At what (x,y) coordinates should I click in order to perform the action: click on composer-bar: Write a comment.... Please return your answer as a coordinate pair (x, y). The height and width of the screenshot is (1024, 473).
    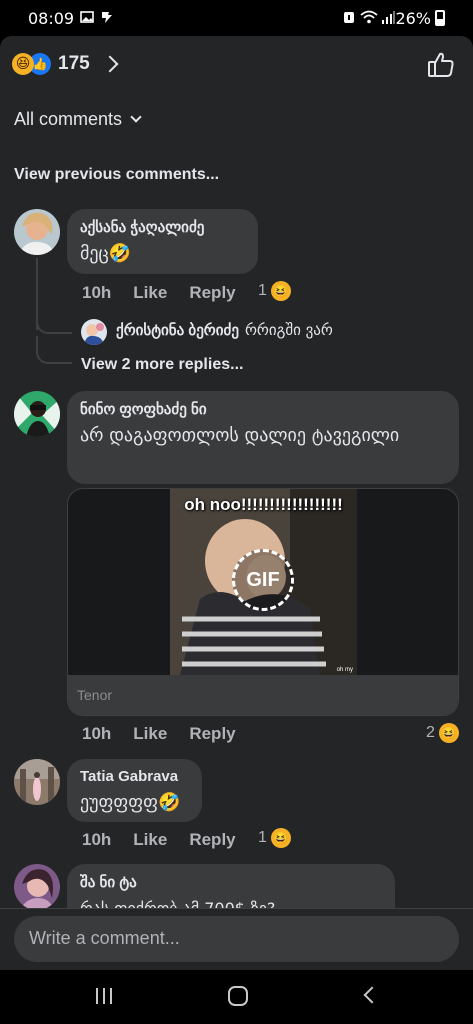
    Looking at the image, I should click on (236, 939).